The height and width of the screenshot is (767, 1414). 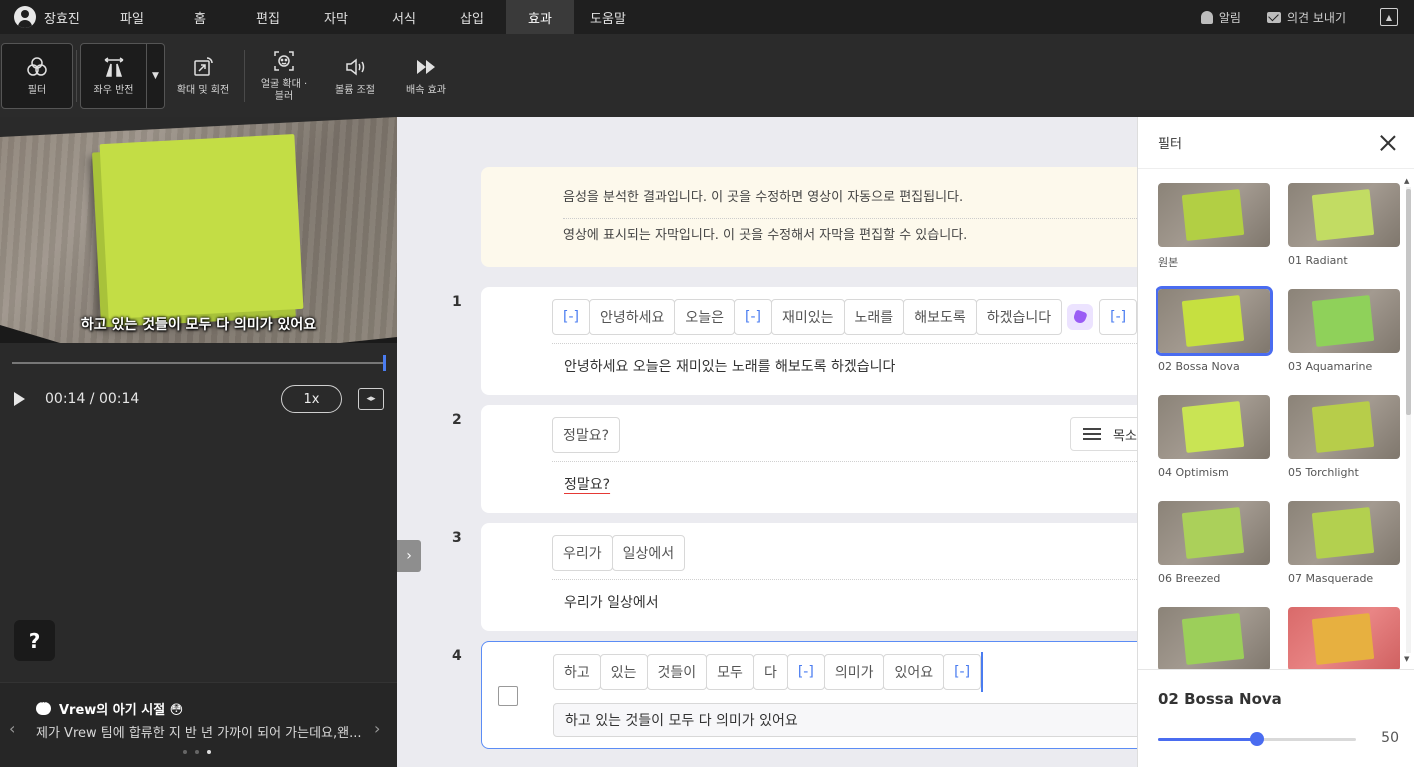 I want to click on word-chip: 정말요?, so click(x=586, y=435).